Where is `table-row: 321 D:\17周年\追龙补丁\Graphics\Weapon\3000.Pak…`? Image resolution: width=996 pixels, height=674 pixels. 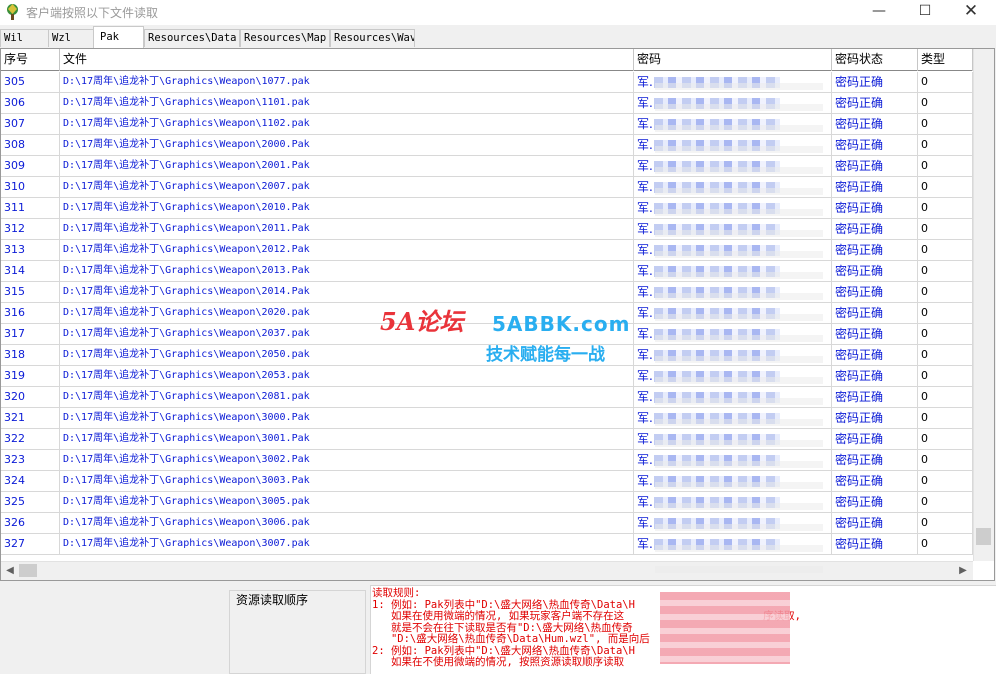
table-row: 321 D:\17周年\追龙补丁\Graphics\Weapon\3000.Pak… is located at coordinates (487, 418).